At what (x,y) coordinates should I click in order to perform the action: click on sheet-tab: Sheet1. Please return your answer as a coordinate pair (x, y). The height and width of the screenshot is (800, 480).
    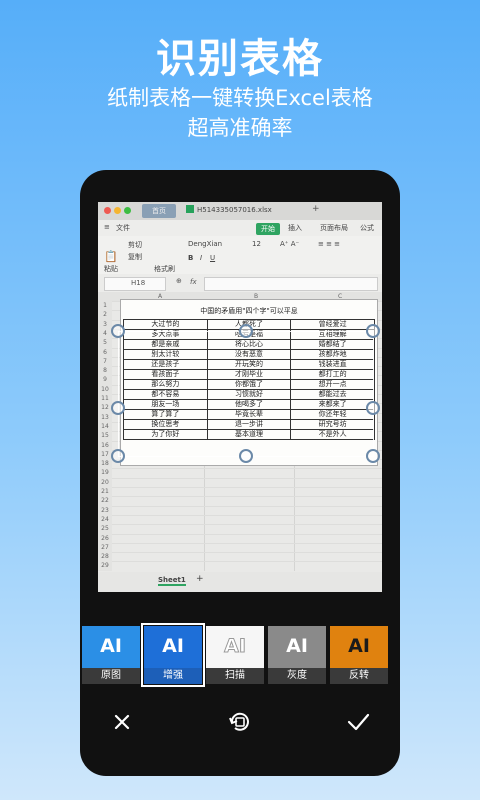
    Looking at the image, I should click on (172, 581).